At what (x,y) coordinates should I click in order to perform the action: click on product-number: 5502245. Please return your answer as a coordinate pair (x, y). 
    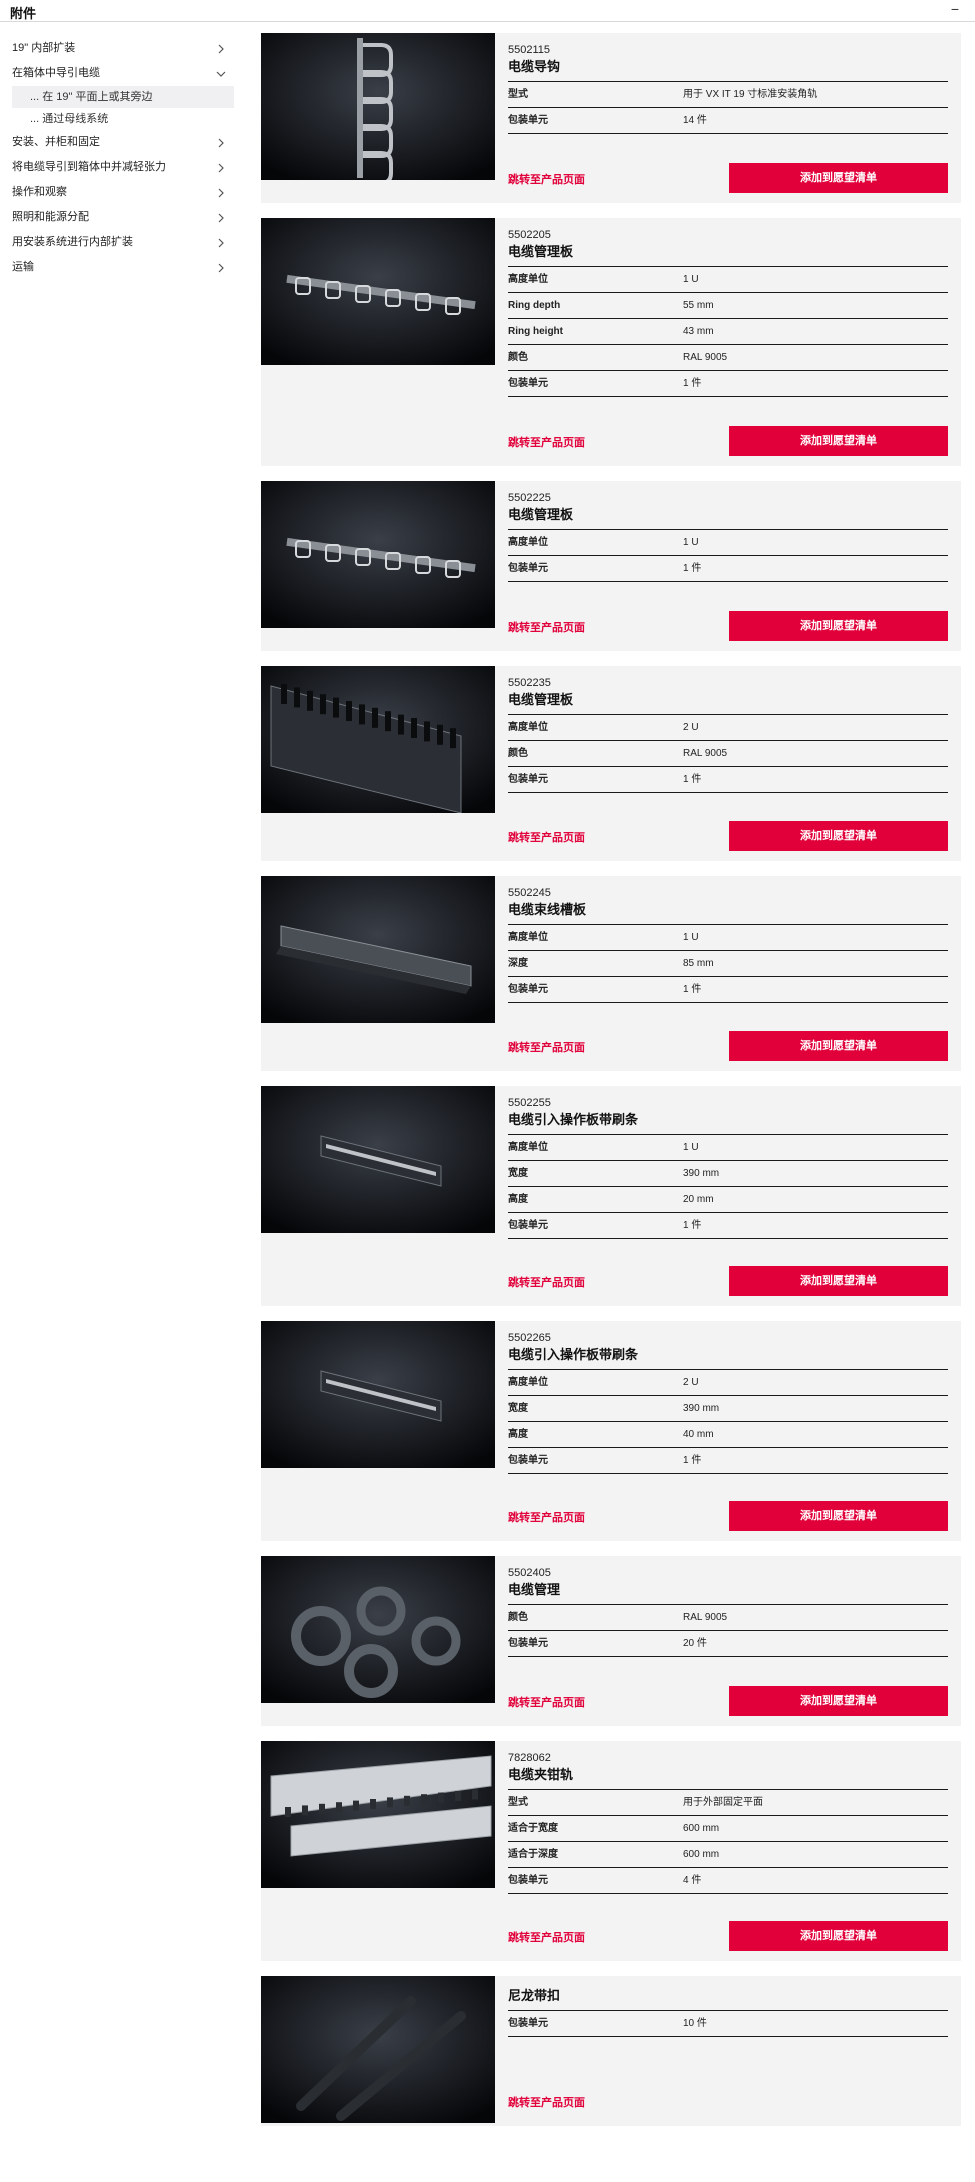
    Looking at the image, I should click on (529, 893).